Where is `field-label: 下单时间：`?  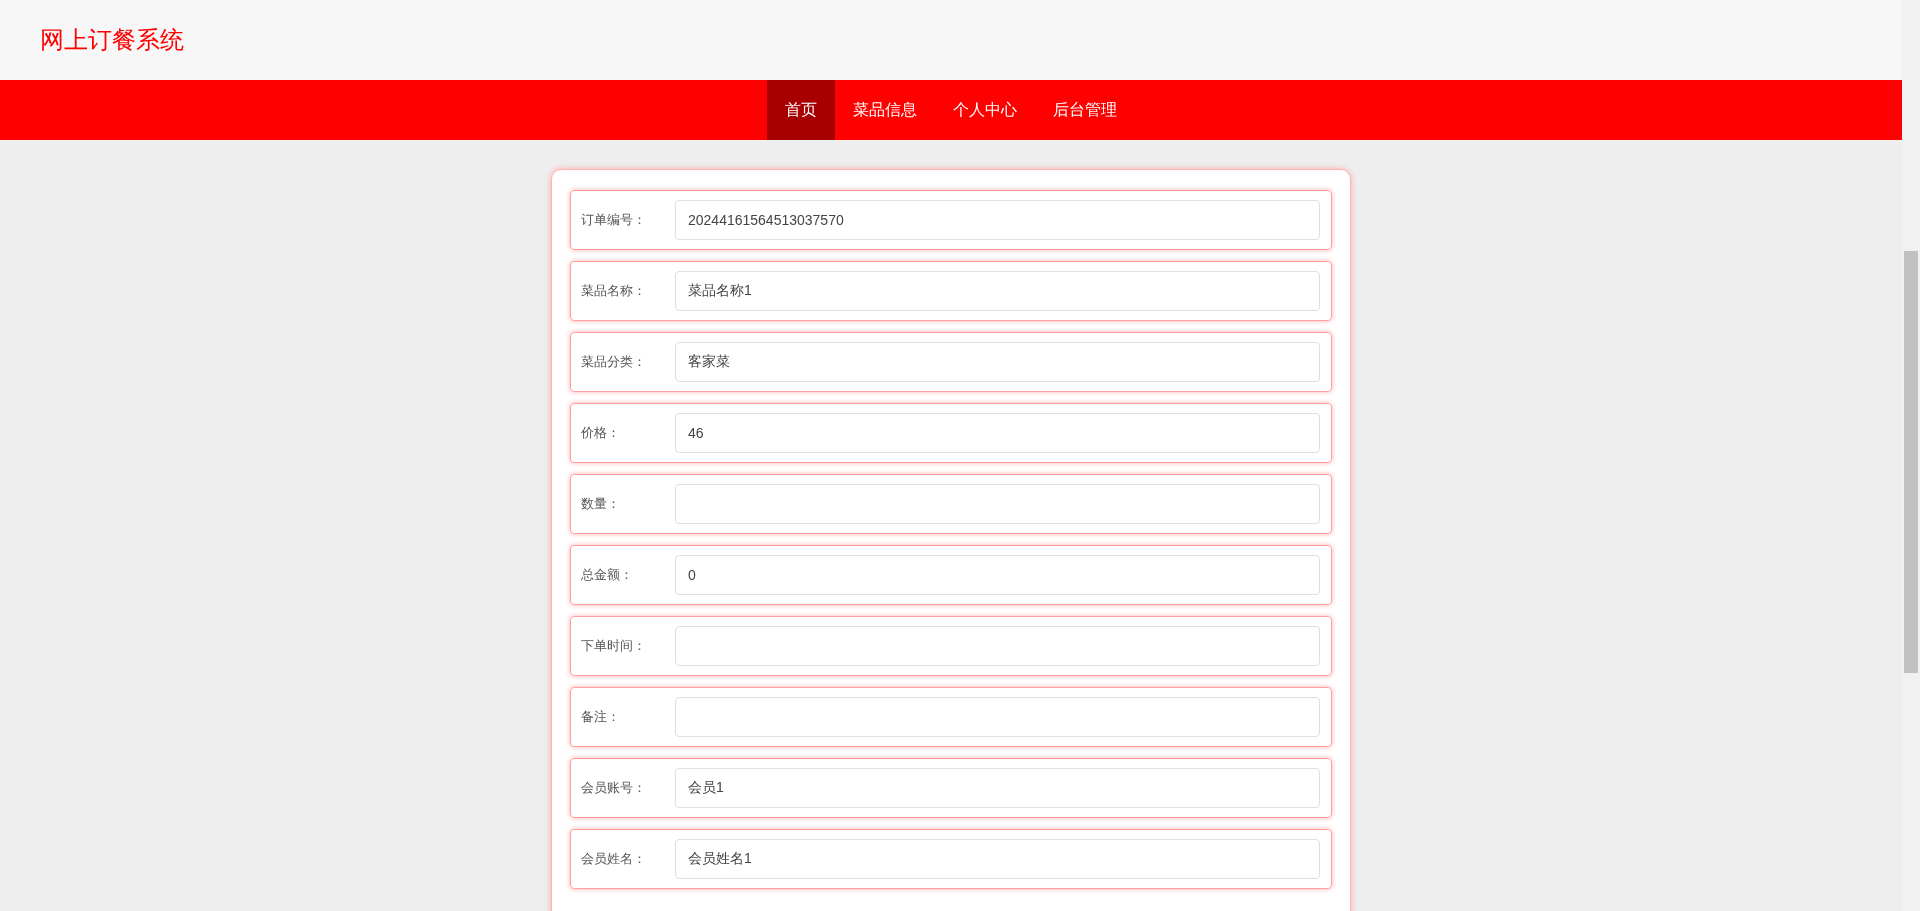 field-label: 下单时间： is located at coordinates (614, 646).